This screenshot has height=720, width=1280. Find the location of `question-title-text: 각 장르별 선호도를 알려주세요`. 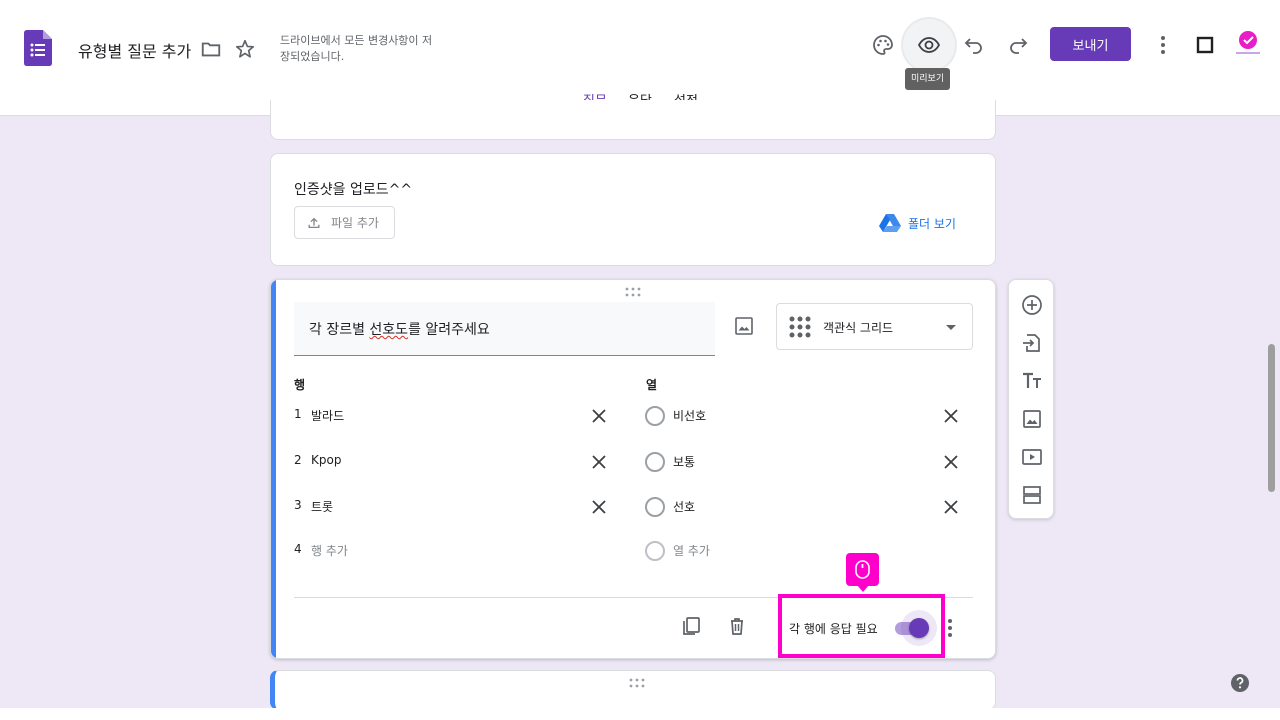

question-title-text: 각 장르별 선호도를 알려주세요 is located at coordinates (399, 329).